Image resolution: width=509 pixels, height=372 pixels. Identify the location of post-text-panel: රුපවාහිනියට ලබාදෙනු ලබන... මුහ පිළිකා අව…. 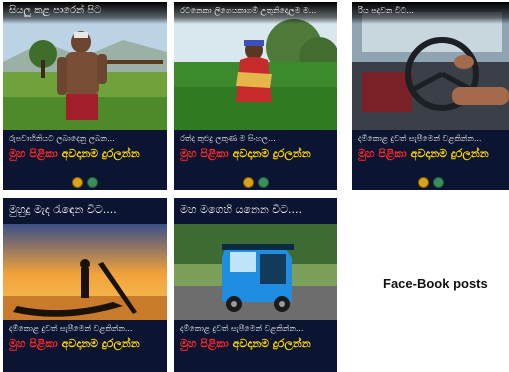
(85, 160).